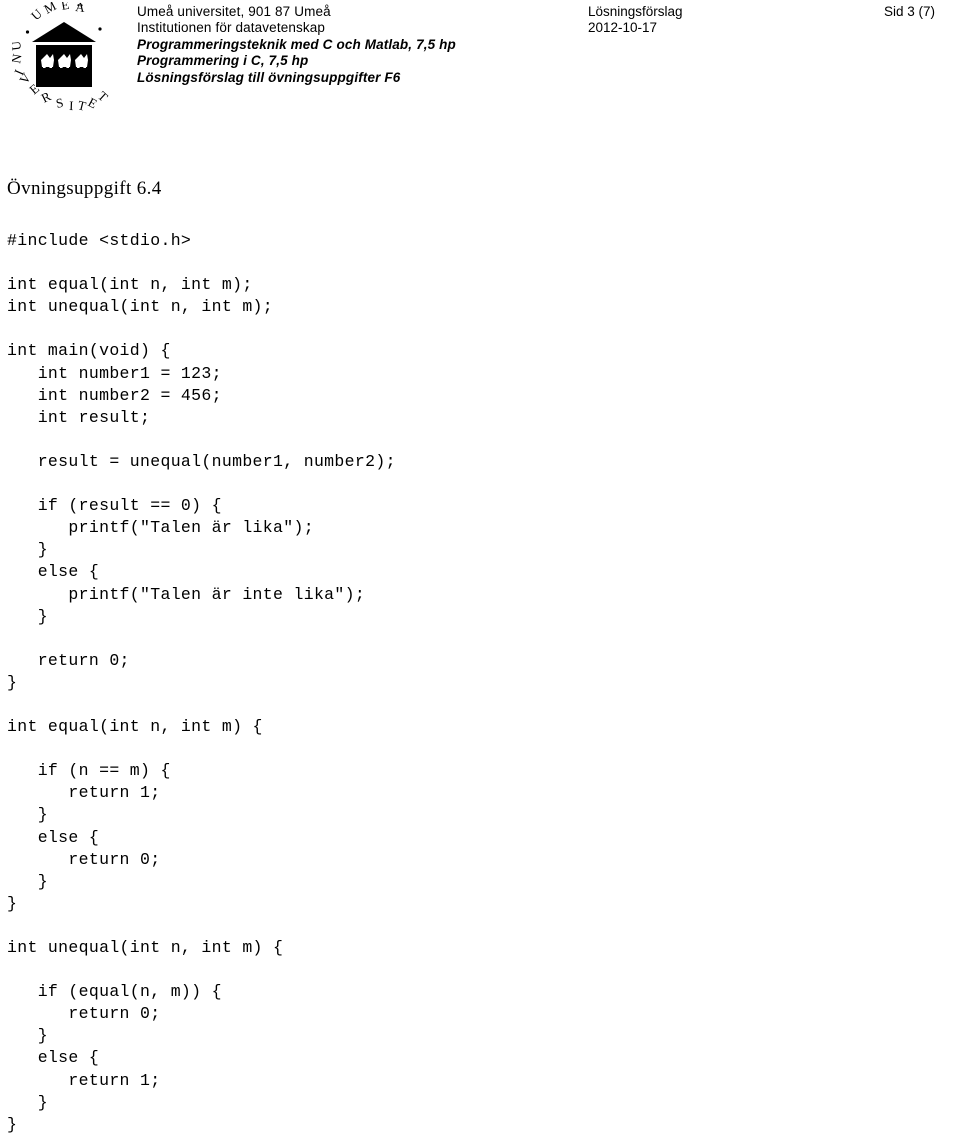 The width and height of the screenshot is (960, 1136). What do you see at coordinates (46, 96) in the screenshot?
I see `svg-text: R` at bounding box center [46, 96].